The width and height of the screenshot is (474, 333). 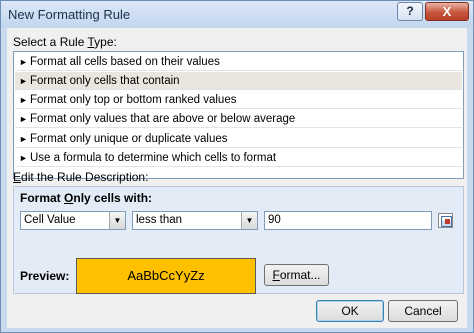 What do you see at coordinates (73, 220) in the screenshot?
I see `condition-type-select: Cell Value ▼` at bounding box center [73, 220].